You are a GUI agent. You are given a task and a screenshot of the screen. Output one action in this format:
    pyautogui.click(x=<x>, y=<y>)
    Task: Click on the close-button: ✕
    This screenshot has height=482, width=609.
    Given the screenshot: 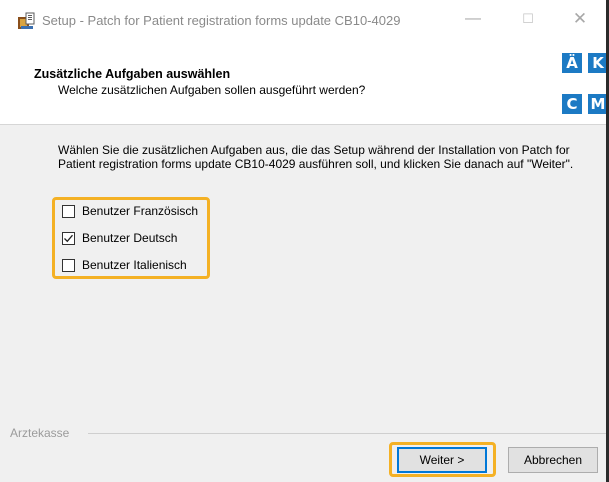 What is the action you would take?
    pyautogui.click(x=580, y=19)
    